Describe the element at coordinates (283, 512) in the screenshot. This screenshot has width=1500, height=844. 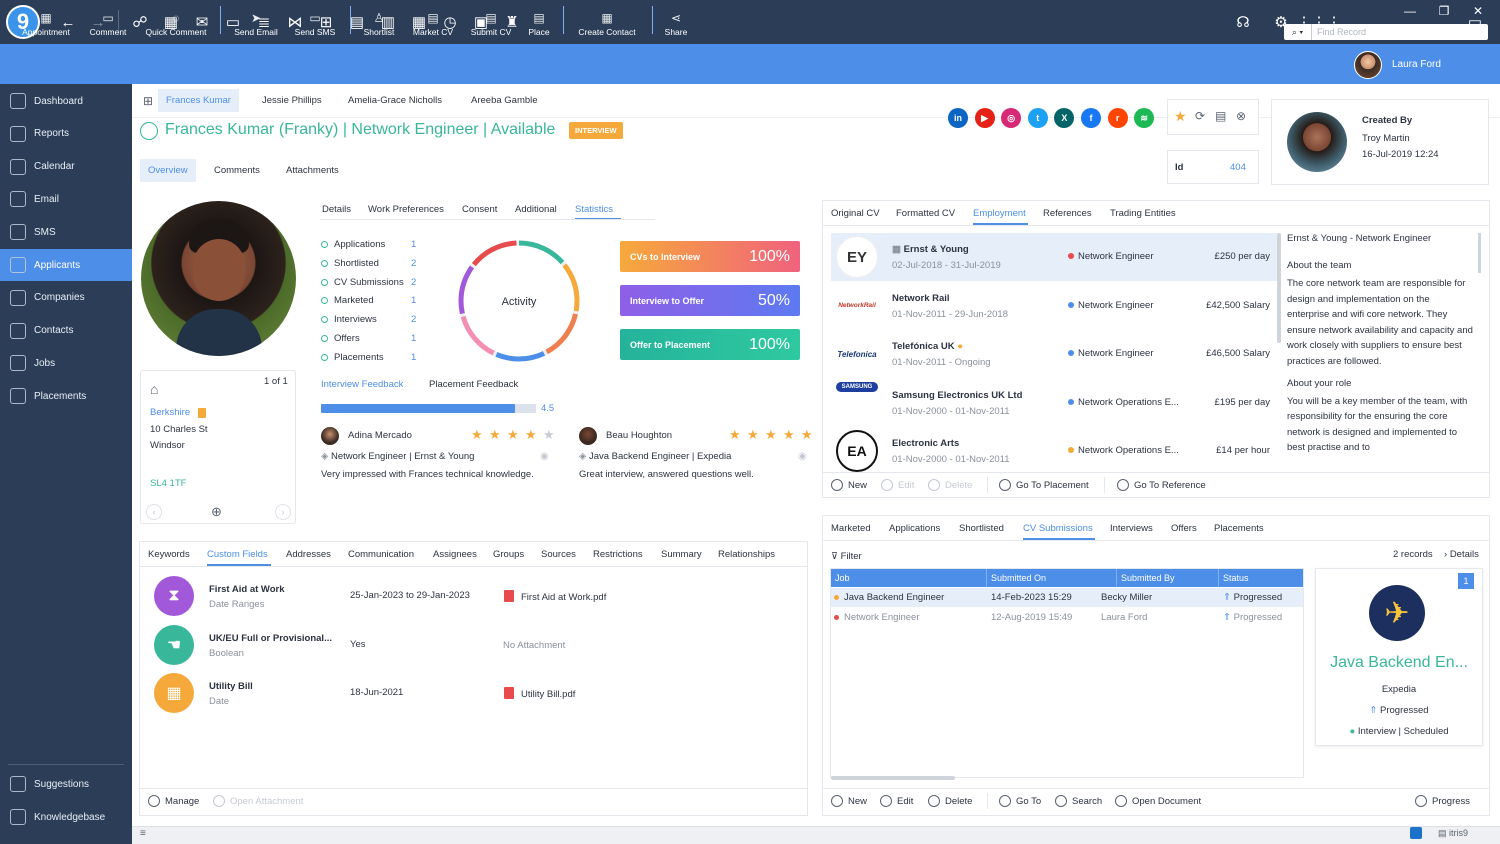
I see `next-address-icon: ›` at that location.